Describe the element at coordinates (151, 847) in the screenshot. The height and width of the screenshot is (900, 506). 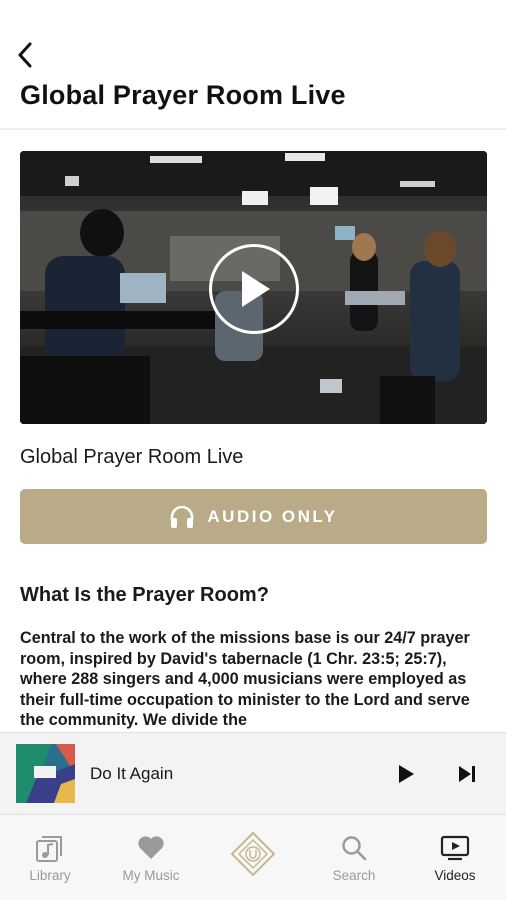
I see `heart-icon` at that location.